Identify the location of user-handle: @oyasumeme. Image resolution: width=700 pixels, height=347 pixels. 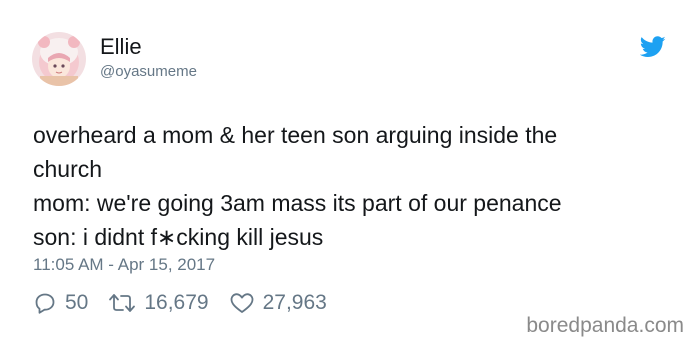
(148, 72).